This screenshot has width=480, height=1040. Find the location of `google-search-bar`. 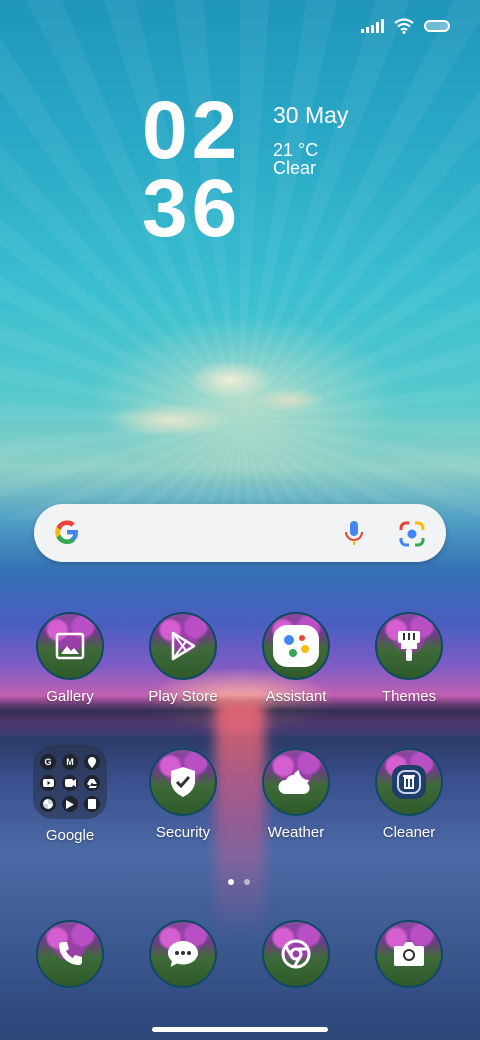

google-search-bar is located at coordinates (240, 533).